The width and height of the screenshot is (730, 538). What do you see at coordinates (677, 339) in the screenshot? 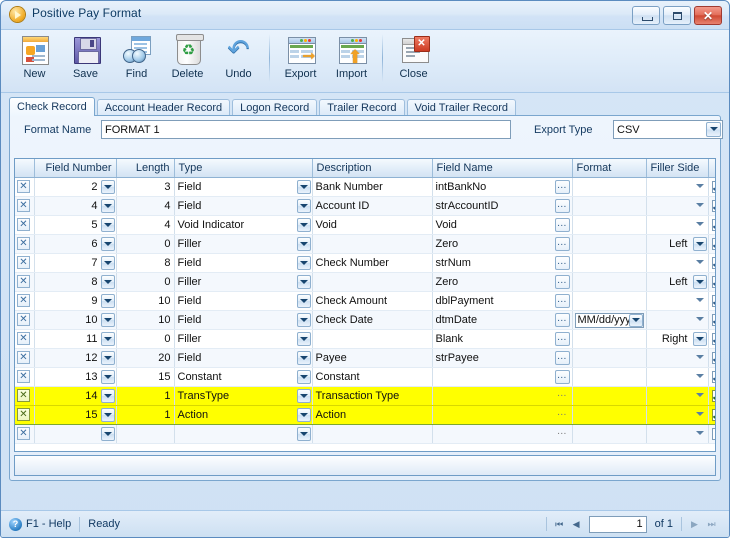
I see `cell-filler-side: Right` at bounding box center [677, 339].